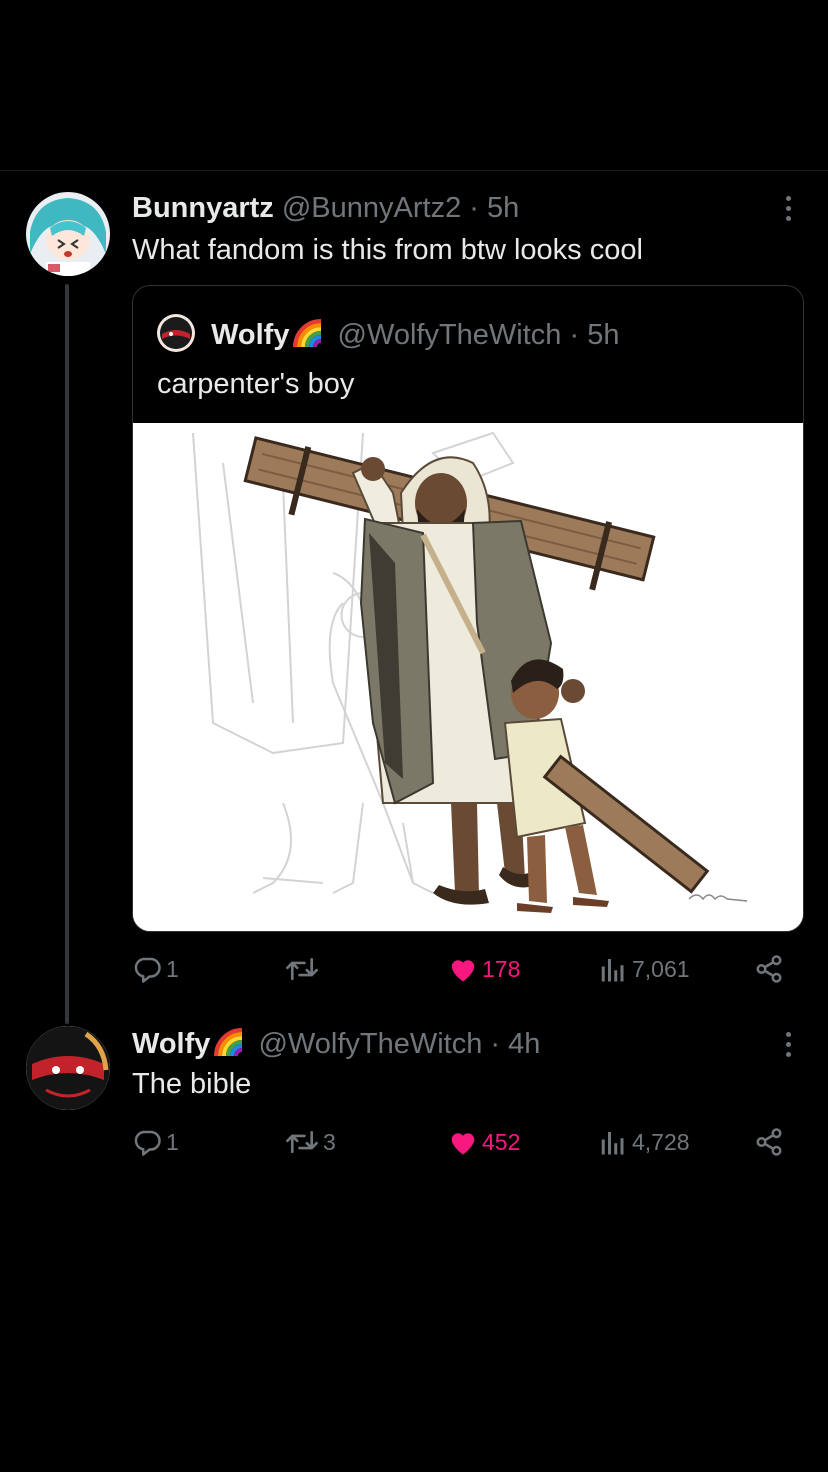 The width and height of the screenshot is (828, 1472). I want to click on view-count: 7,061, so click(661, 968).